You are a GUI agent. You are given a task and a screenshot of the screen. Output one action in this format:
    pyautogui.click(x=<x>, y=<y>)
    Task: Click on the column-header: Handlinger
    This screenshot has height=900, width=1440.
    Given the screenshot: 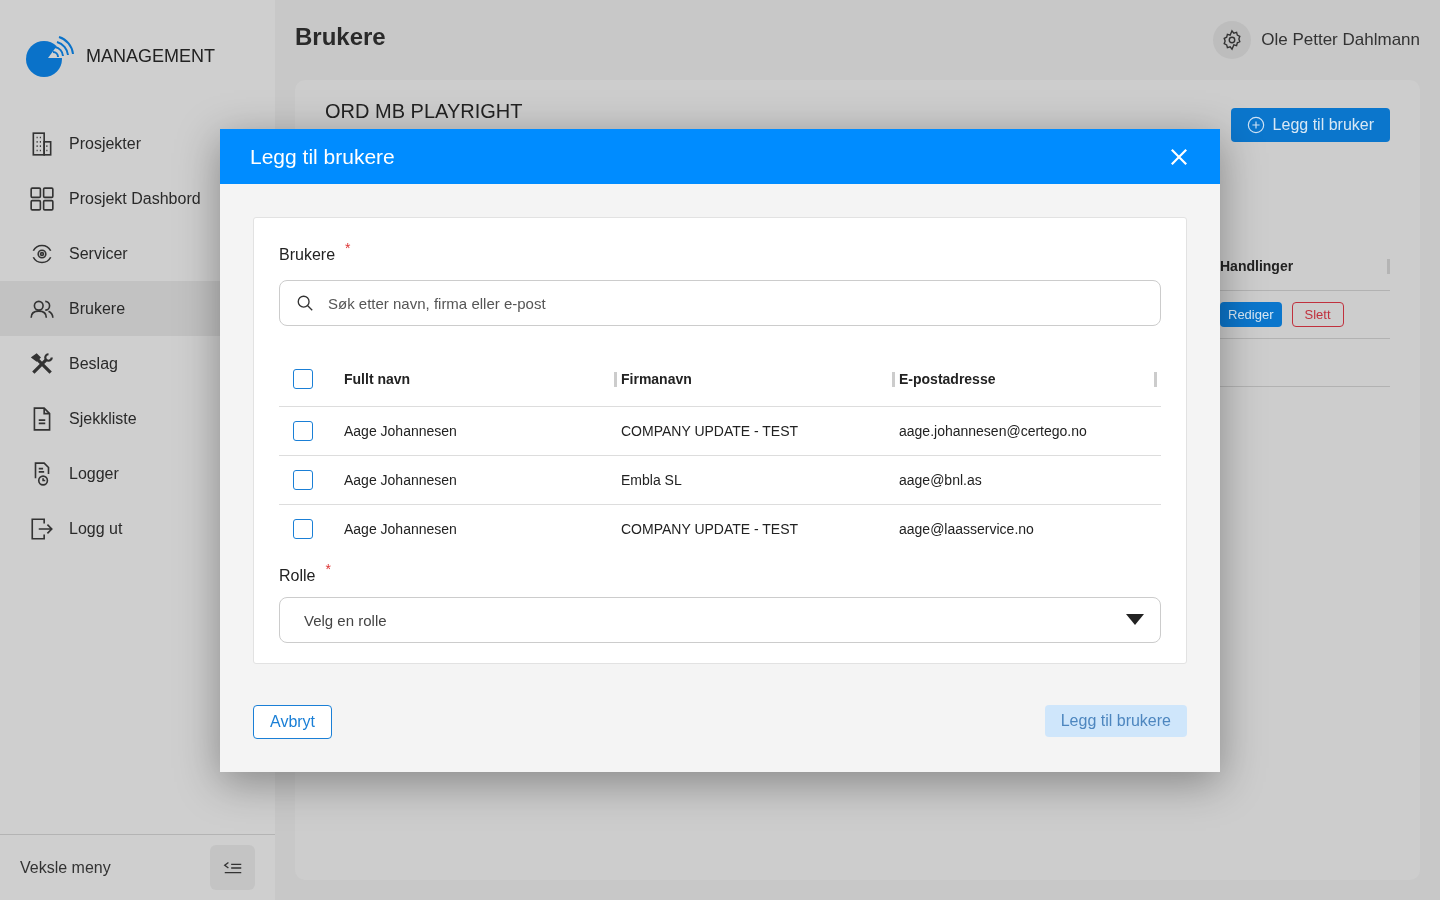 What is the action you would take?
    pyautogui.click(x=1257, y=266)
    